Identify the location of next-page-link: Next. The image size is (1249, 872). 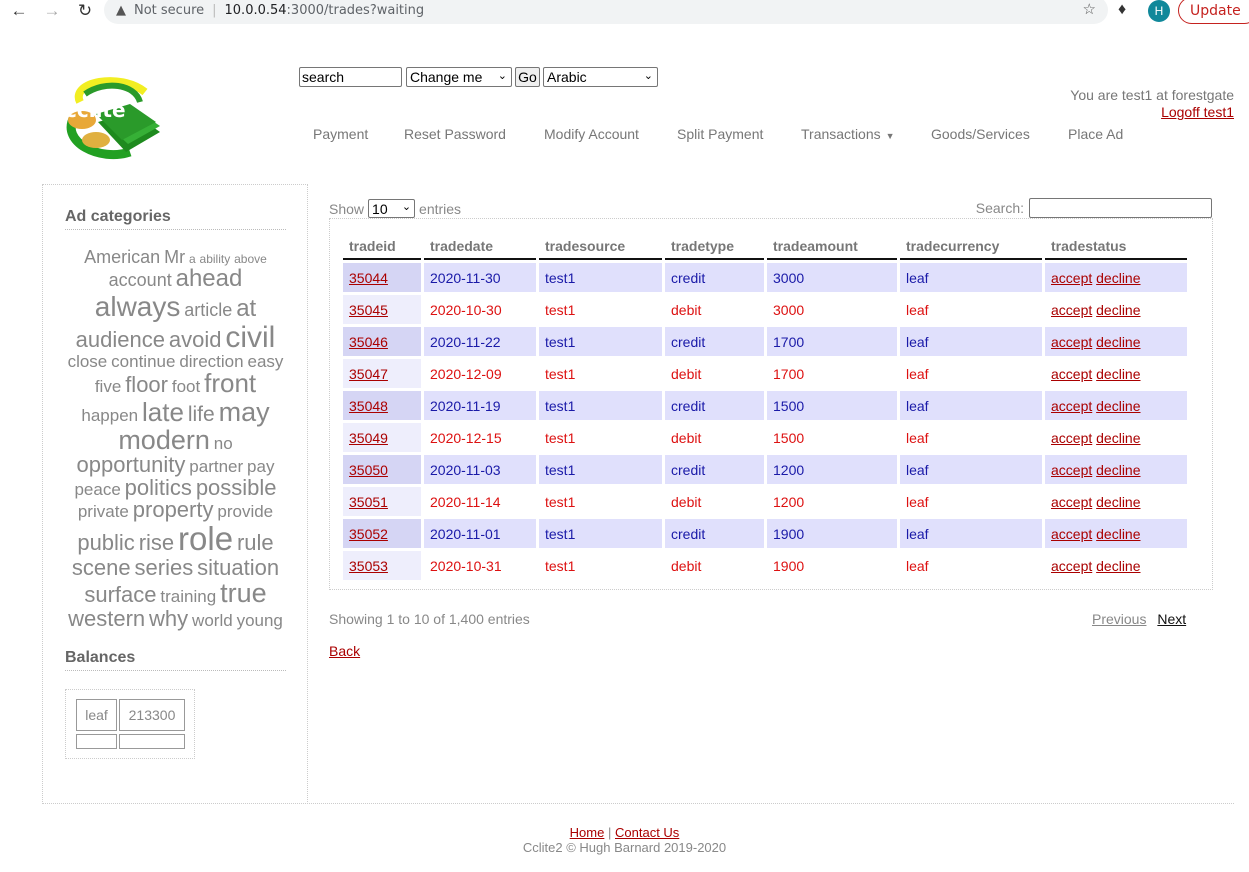
(1171, 619).